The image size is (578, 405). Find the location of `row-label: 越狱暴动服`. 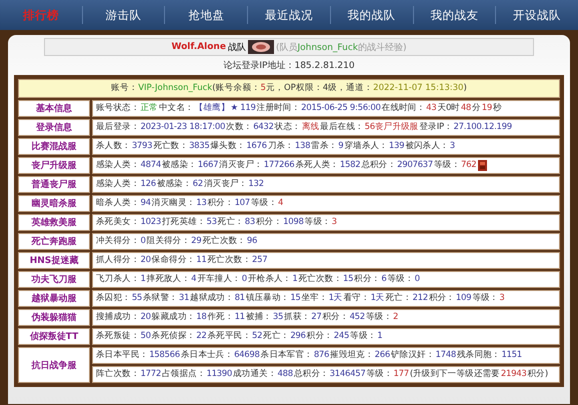

row-label: 越狱暴动服 is located at coordinates (54, 298).